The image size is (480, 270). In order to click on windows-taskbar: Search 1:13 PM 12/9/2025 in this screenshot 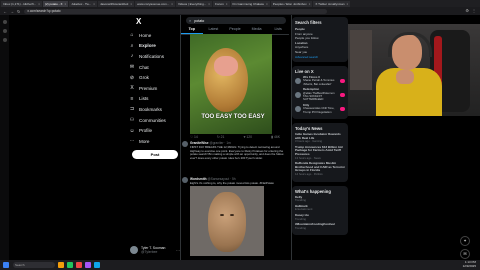, I will do `click(240, 265)`.